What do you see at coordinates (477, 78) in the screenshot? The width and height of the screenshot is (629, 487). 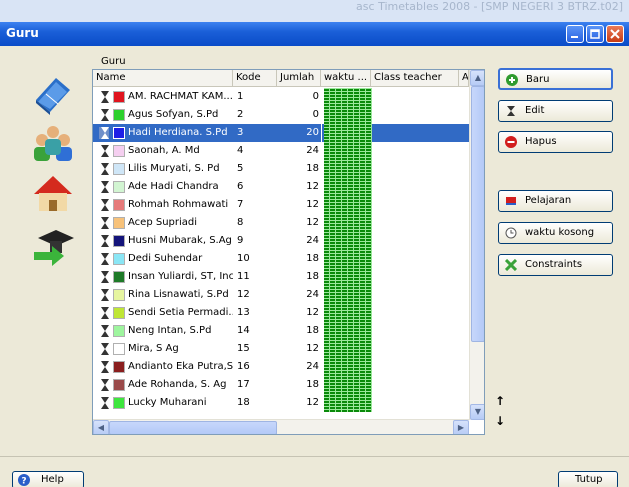 I see `scroll-up-button: ▲` at bounding box center [477, 78].